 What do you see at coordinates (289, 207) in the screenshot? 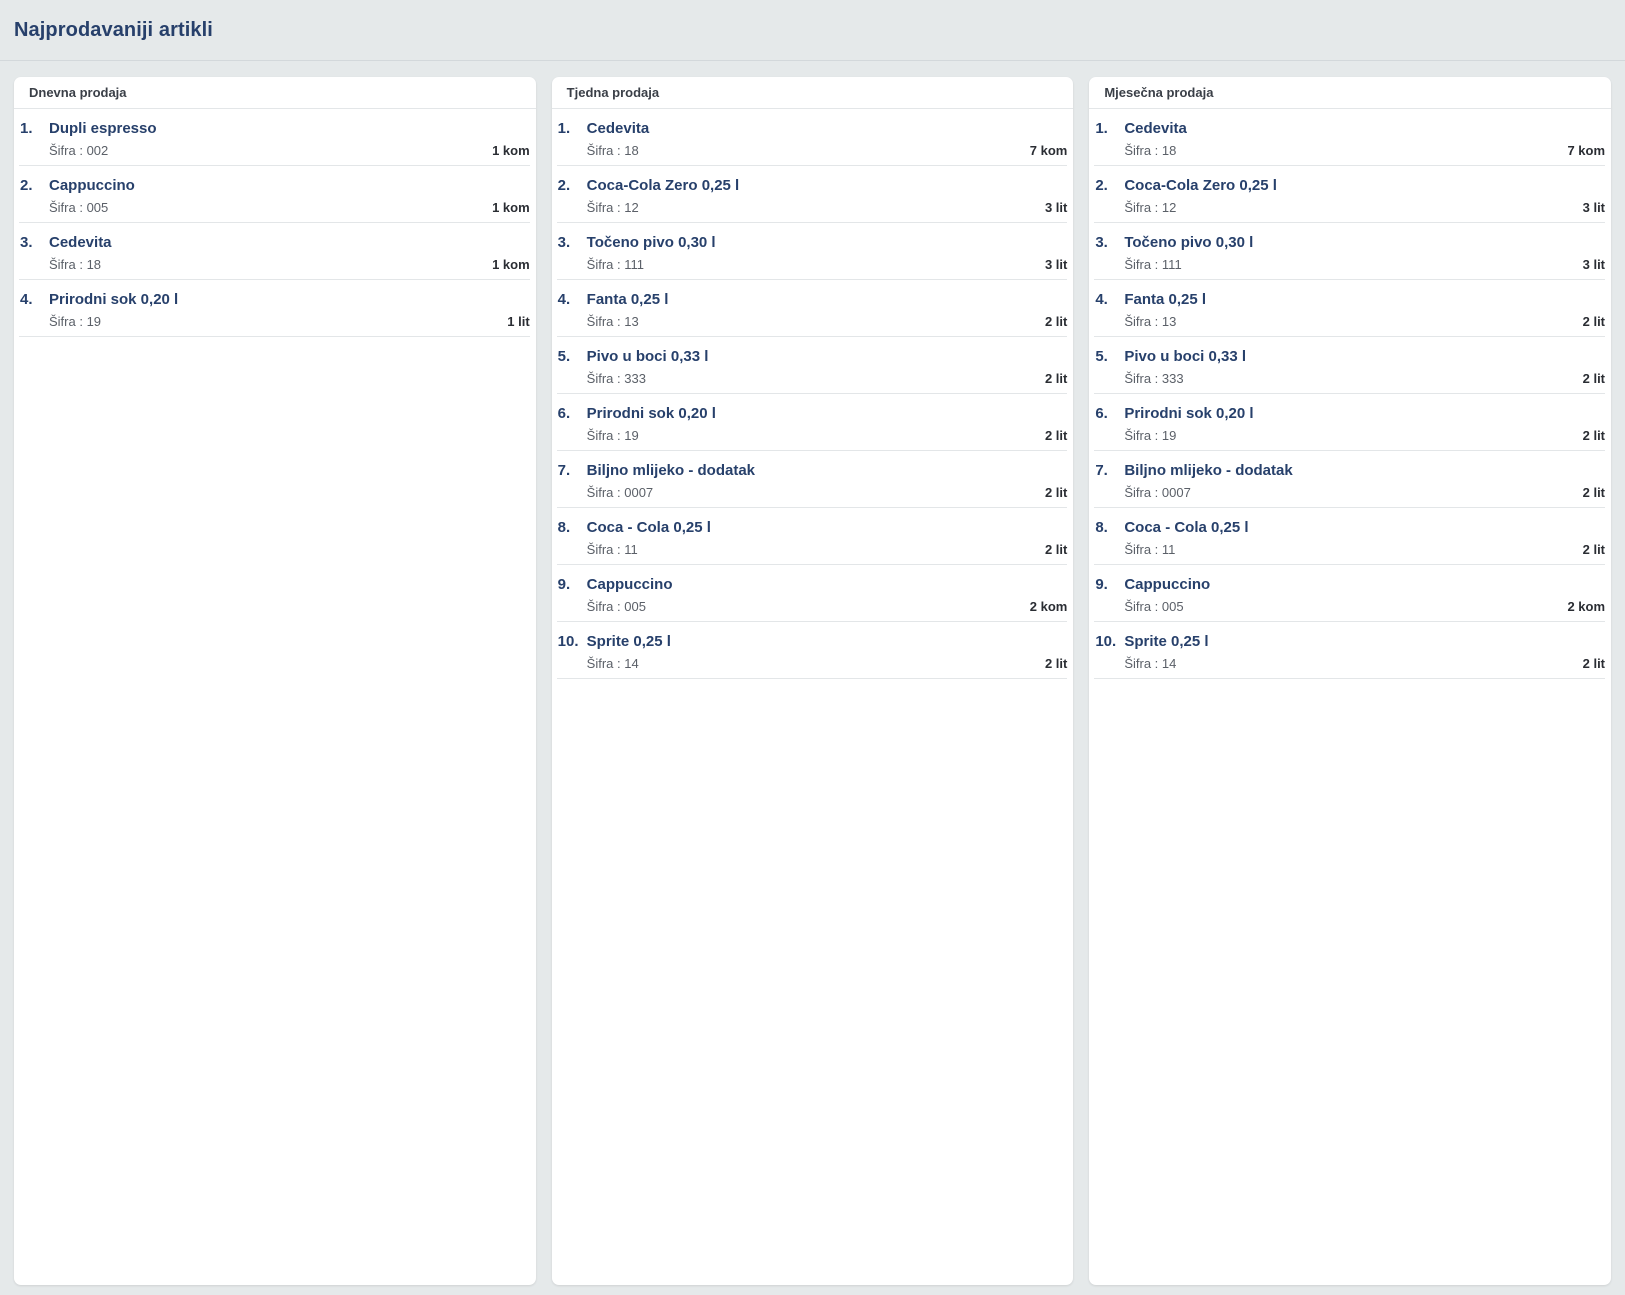
I see `item-details: Šifra : 005 1 kom` at bounding box center [289, 207].